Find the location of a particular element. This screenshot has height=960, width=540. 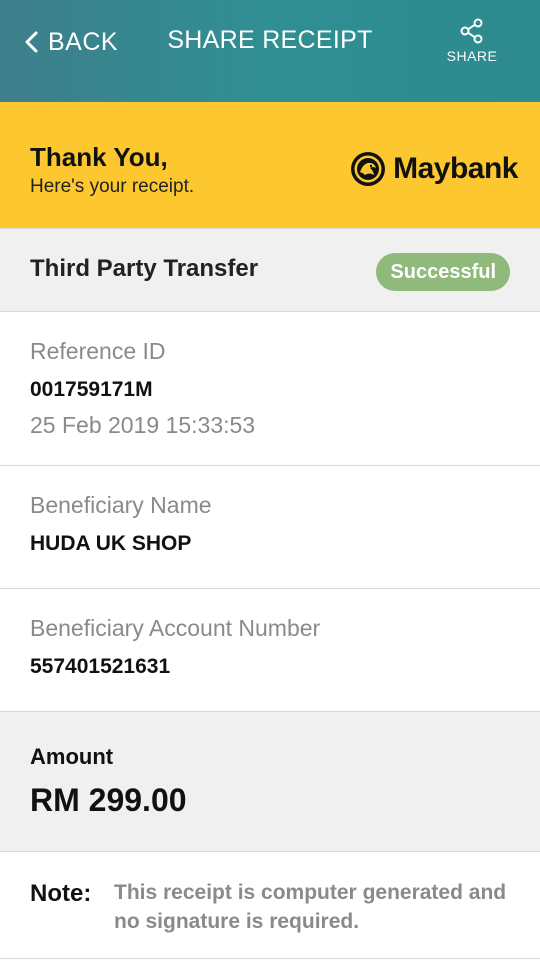

share-icon is located at coordinates (471, 31).